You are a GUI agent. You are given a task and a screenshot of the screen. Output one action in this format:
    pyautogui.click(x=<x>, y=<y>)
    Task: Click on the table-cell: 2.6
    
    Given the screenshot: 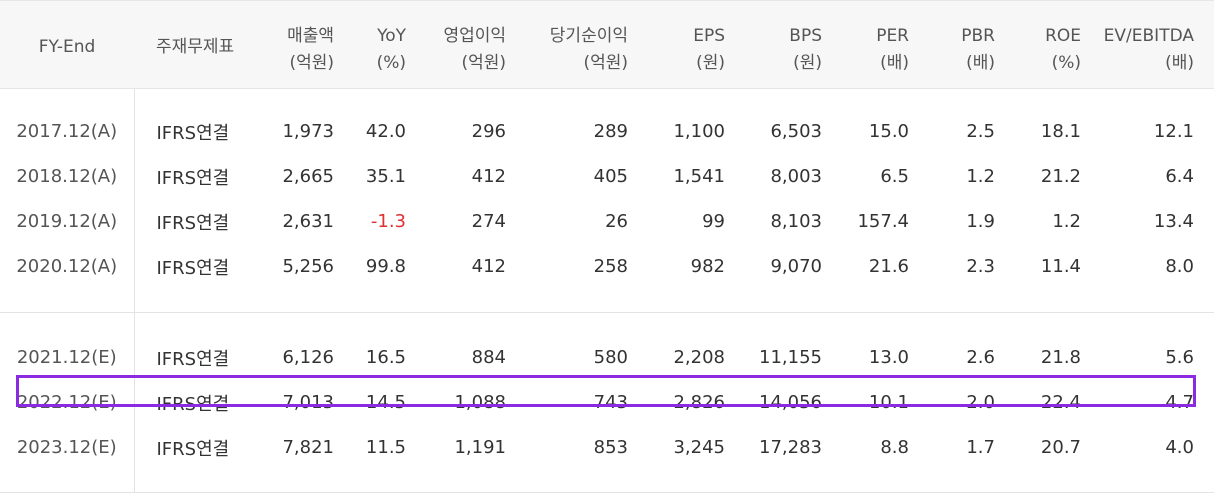 What is the action you would take?
    pyautogui.click(x=980, y=357)
    